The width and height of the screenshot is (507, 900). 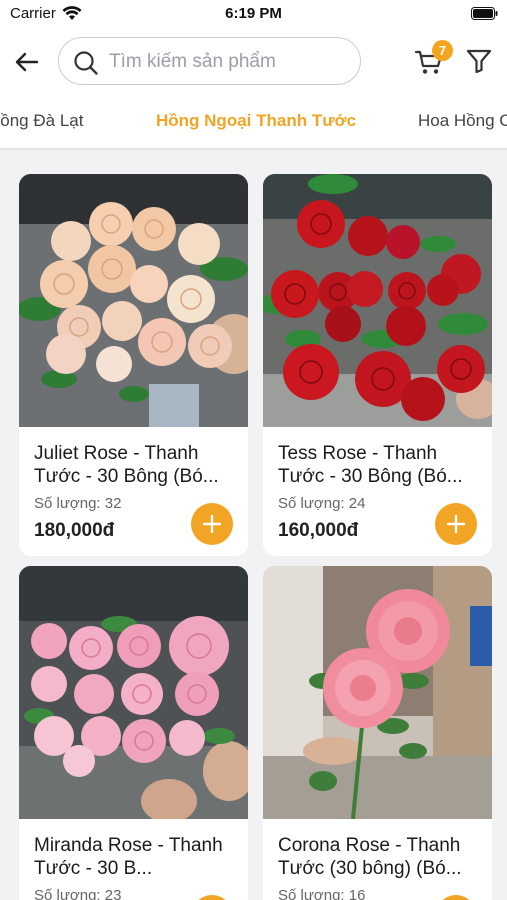 I want to click on filter-button, so click(x=479, y=61).